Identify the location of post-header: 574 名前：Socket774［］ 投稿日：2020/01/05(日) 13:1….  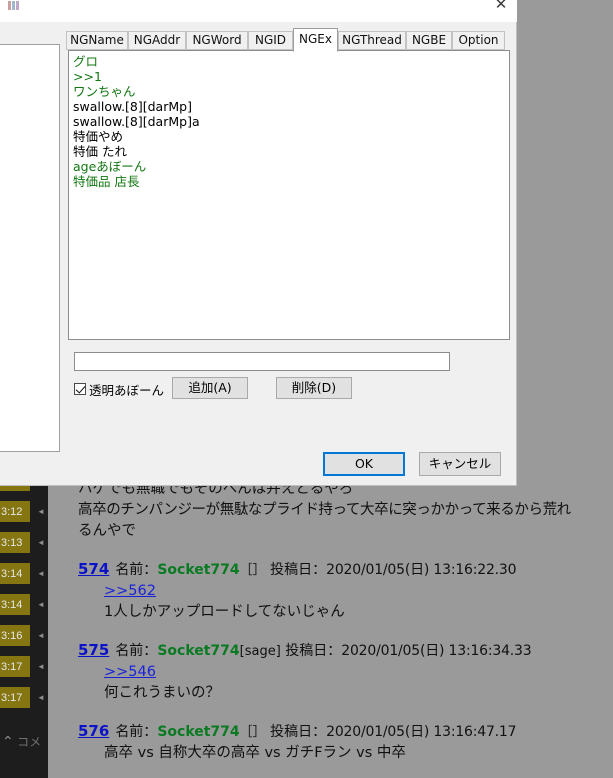
(343, 570).